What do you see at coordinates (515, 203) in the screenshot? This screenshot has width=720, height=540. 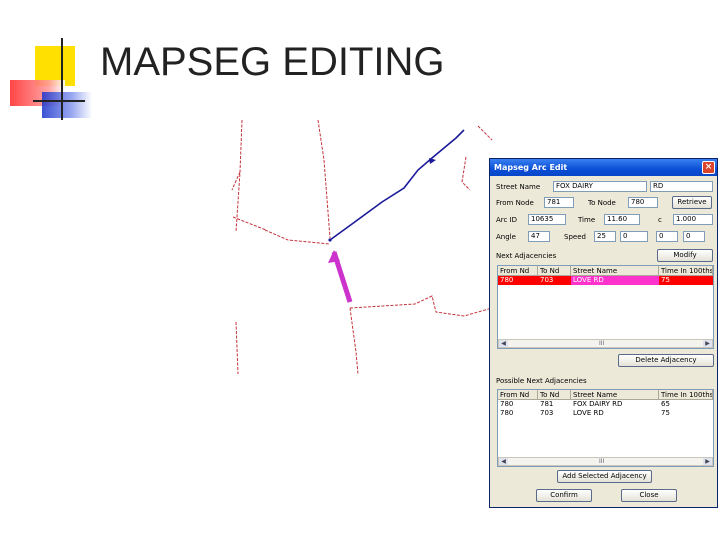 I see `from-node-label: From Node` at bounding box center [515, 203].